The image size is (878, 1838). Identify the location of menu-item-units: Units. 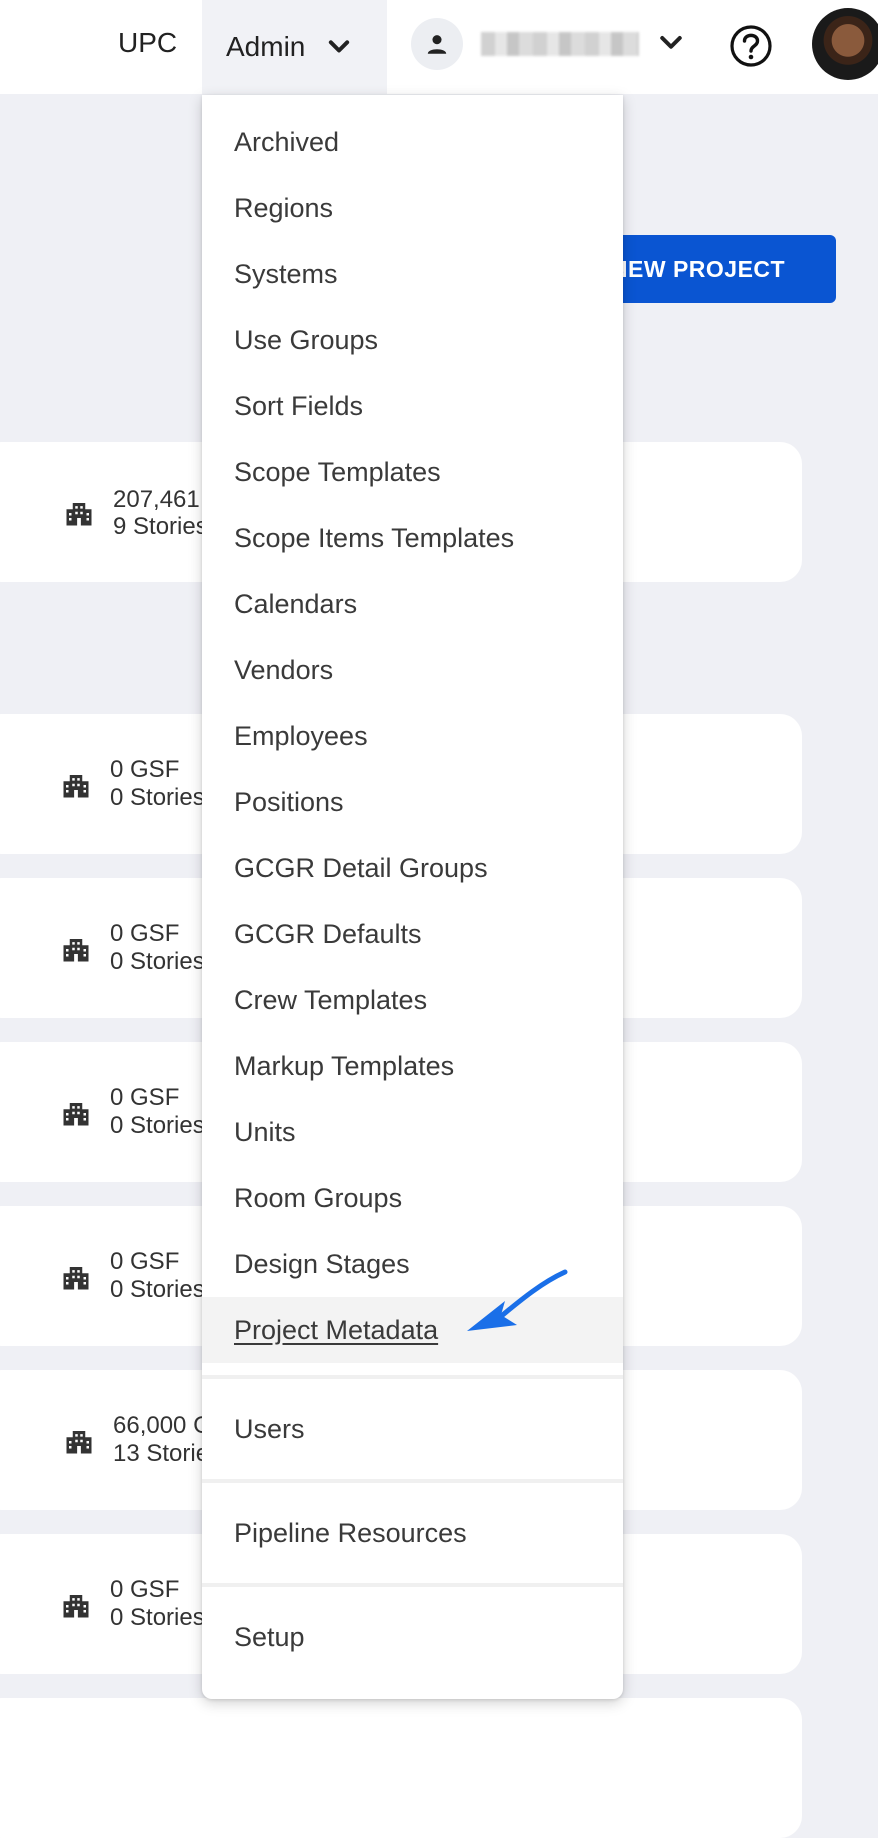
(412, 1132).